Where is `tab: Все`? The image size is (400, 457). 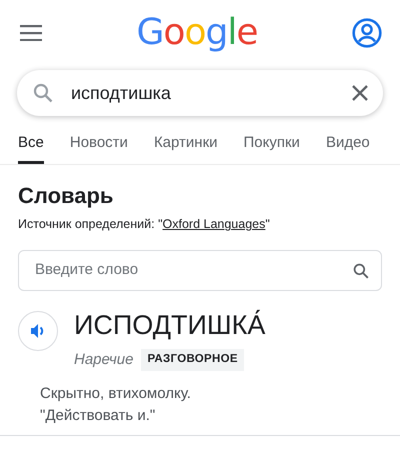 tab: Все is located at coordinates (31, 146).